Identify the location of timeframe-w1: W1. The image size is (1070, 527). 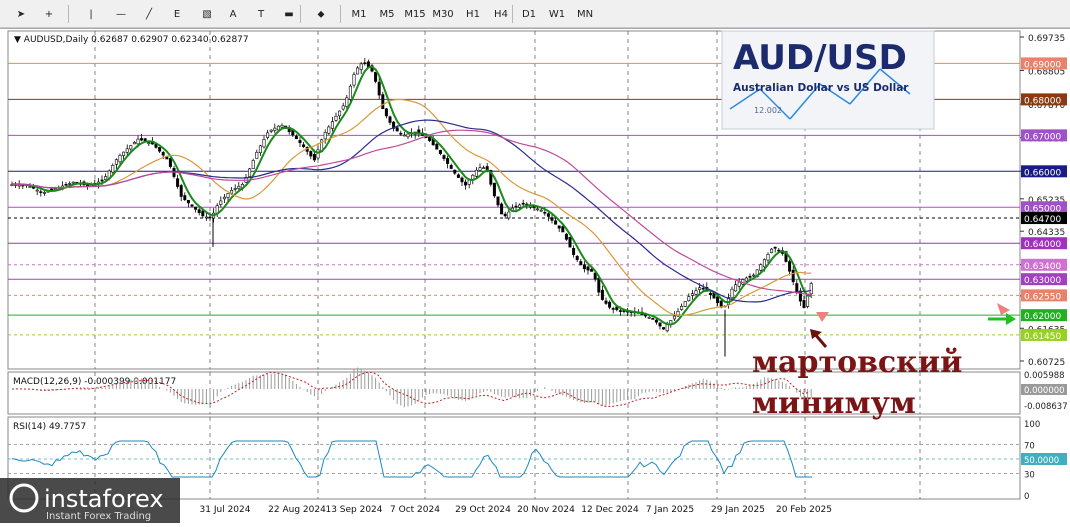
(557, 14).